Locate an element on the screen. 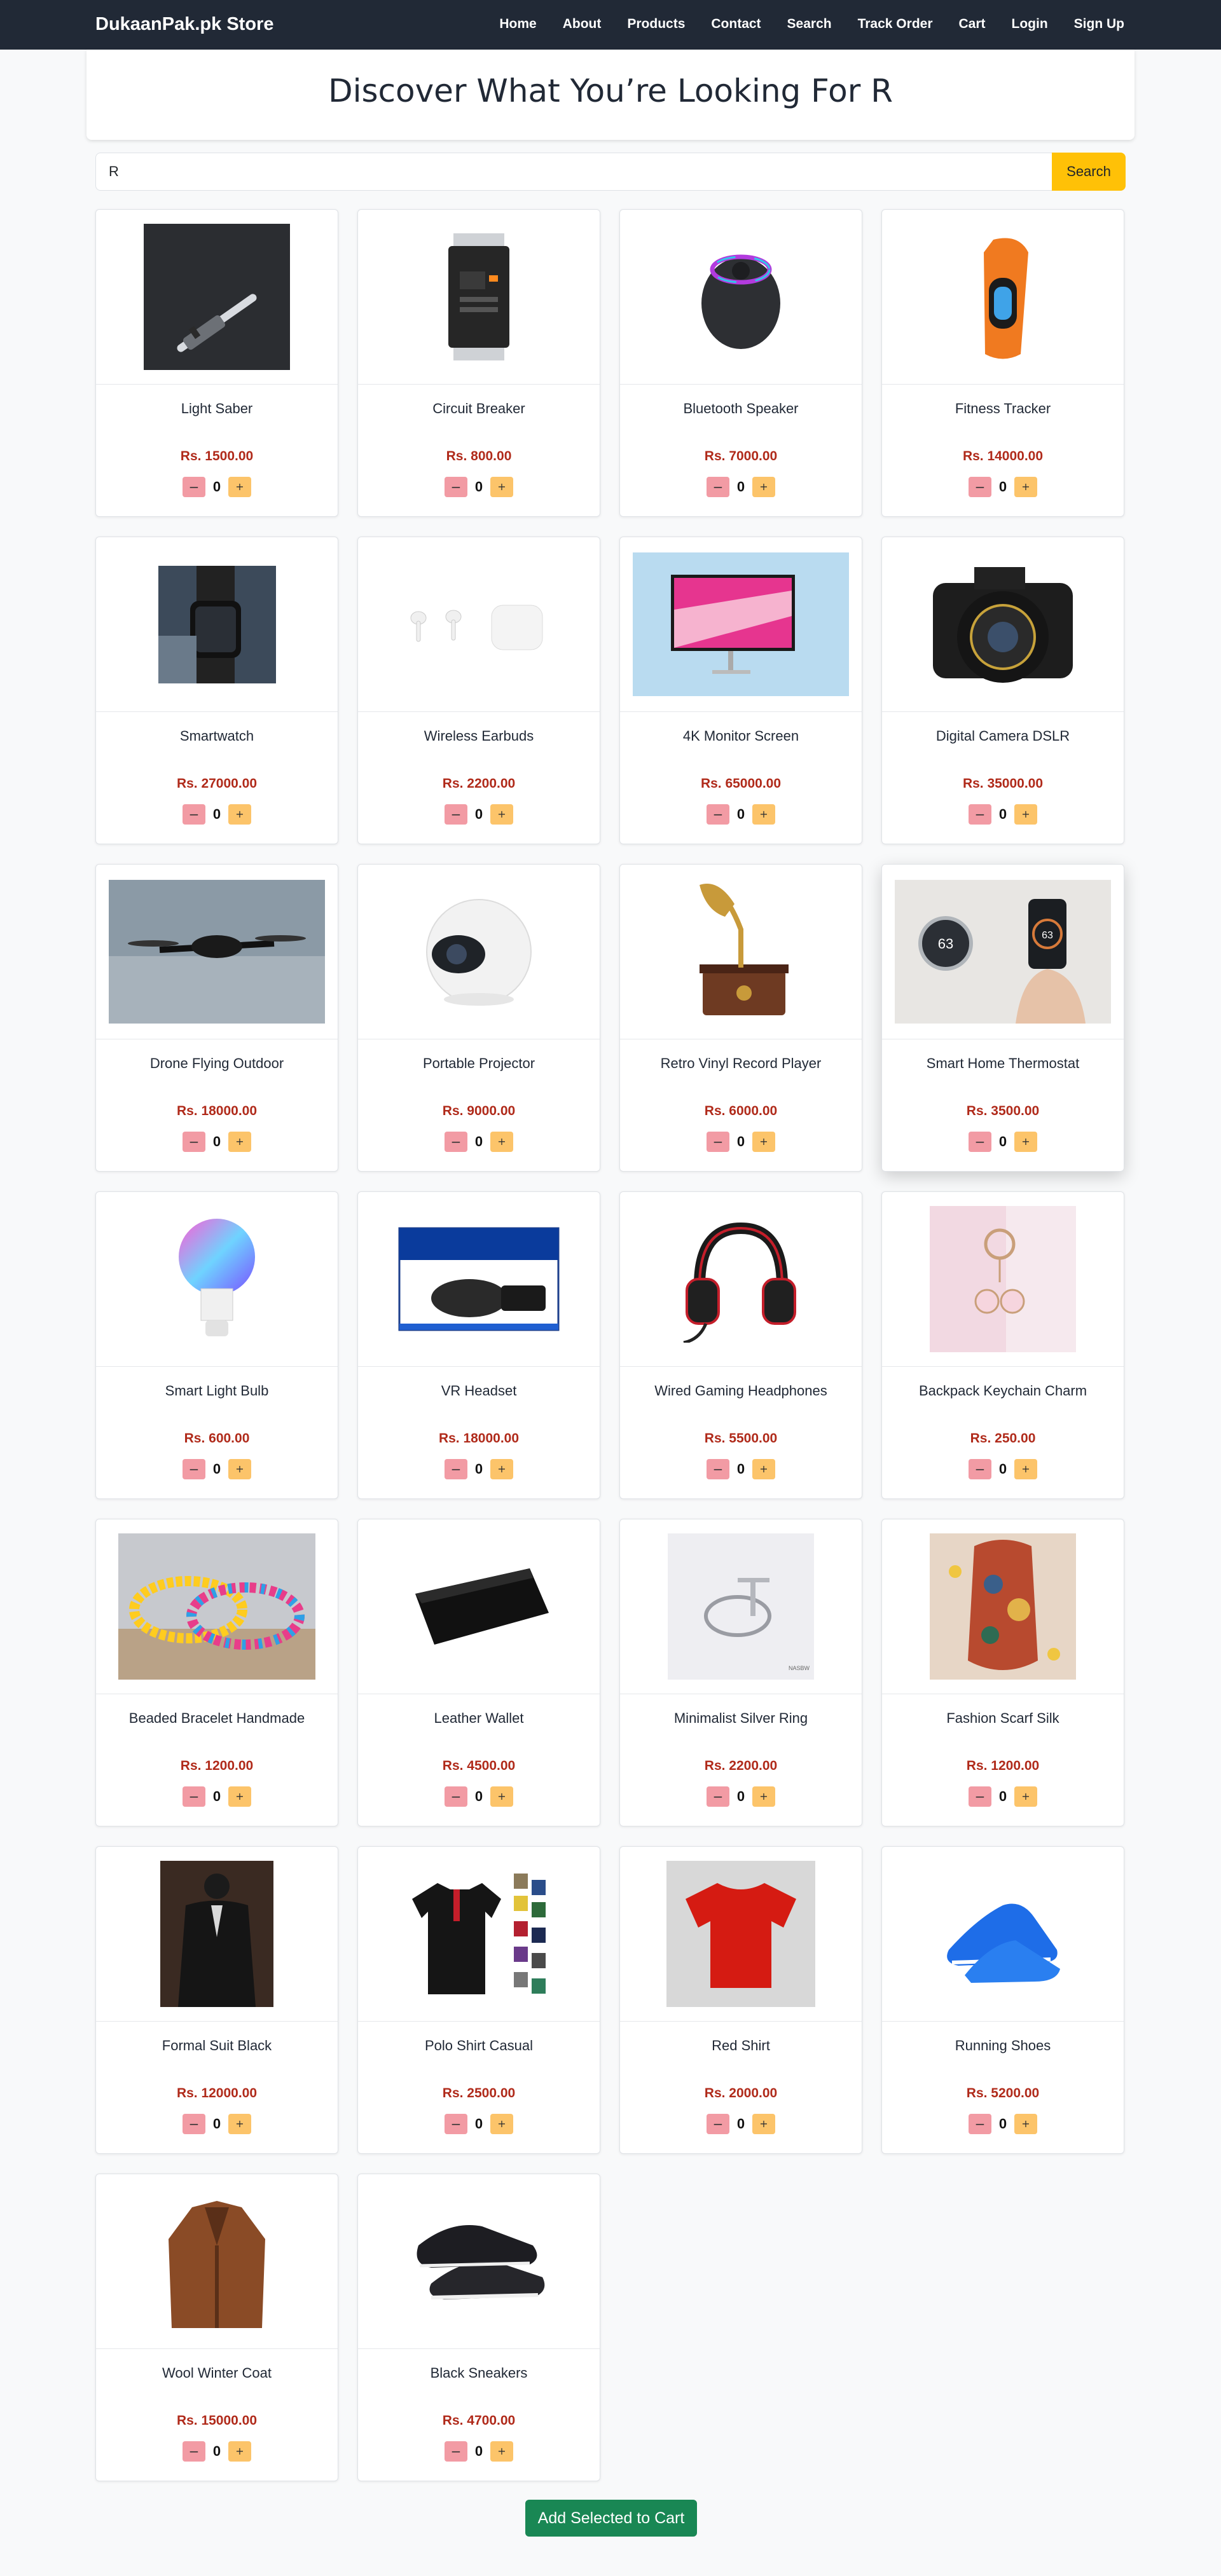 This screenshot has width=1221, height=2576. nav-contact: Contact is located at coordinates (736, 24).